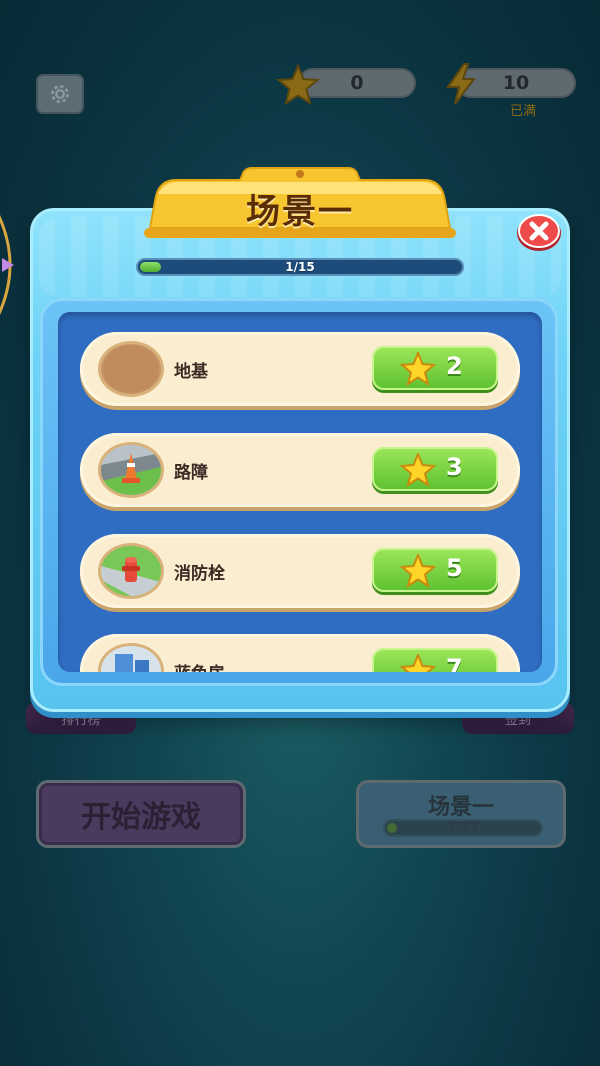 Image resolution: width=600 pixels, height=1066 pixels. Describe the element at coordinates (131, 369) in the screenshot. I see `foundation-icon` at that location.